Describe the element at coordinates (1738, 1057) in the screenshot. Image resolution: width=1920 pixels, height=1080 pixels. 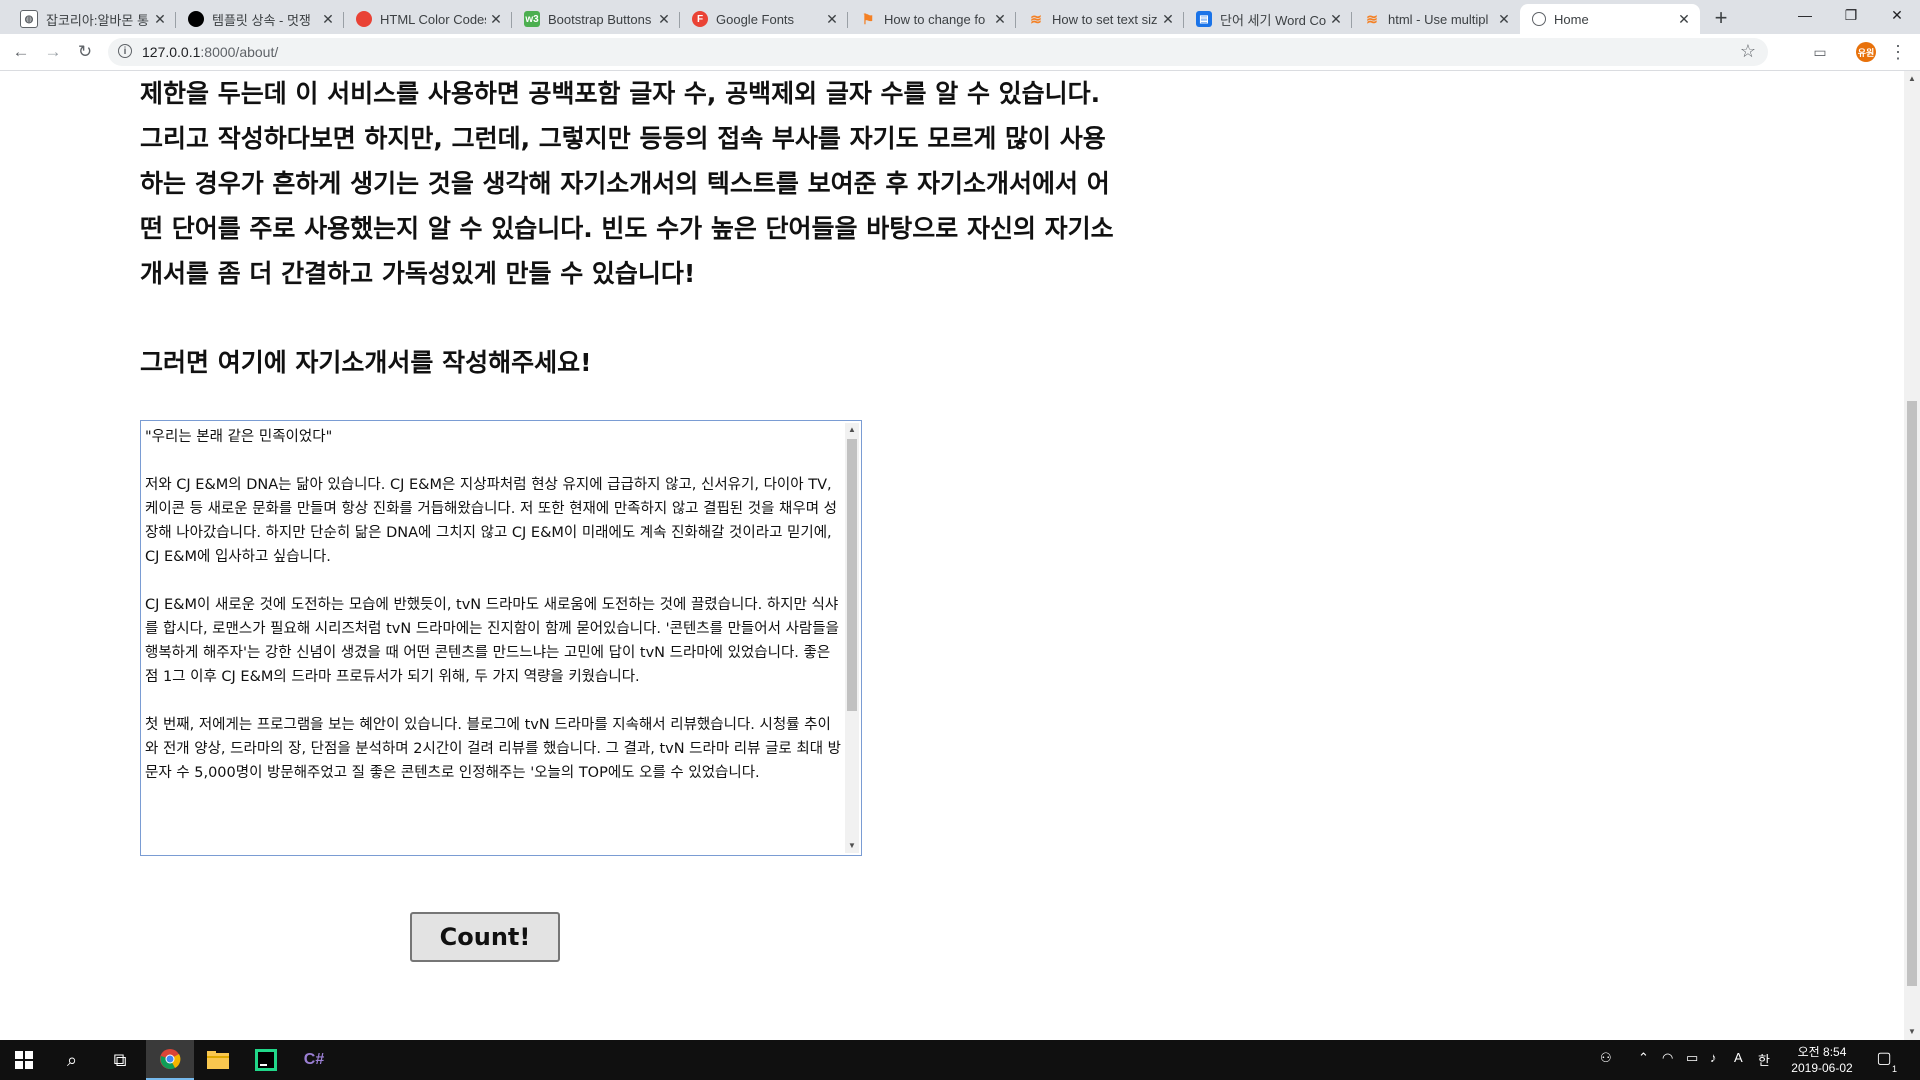
I see `ime-indicator: A` at that location.